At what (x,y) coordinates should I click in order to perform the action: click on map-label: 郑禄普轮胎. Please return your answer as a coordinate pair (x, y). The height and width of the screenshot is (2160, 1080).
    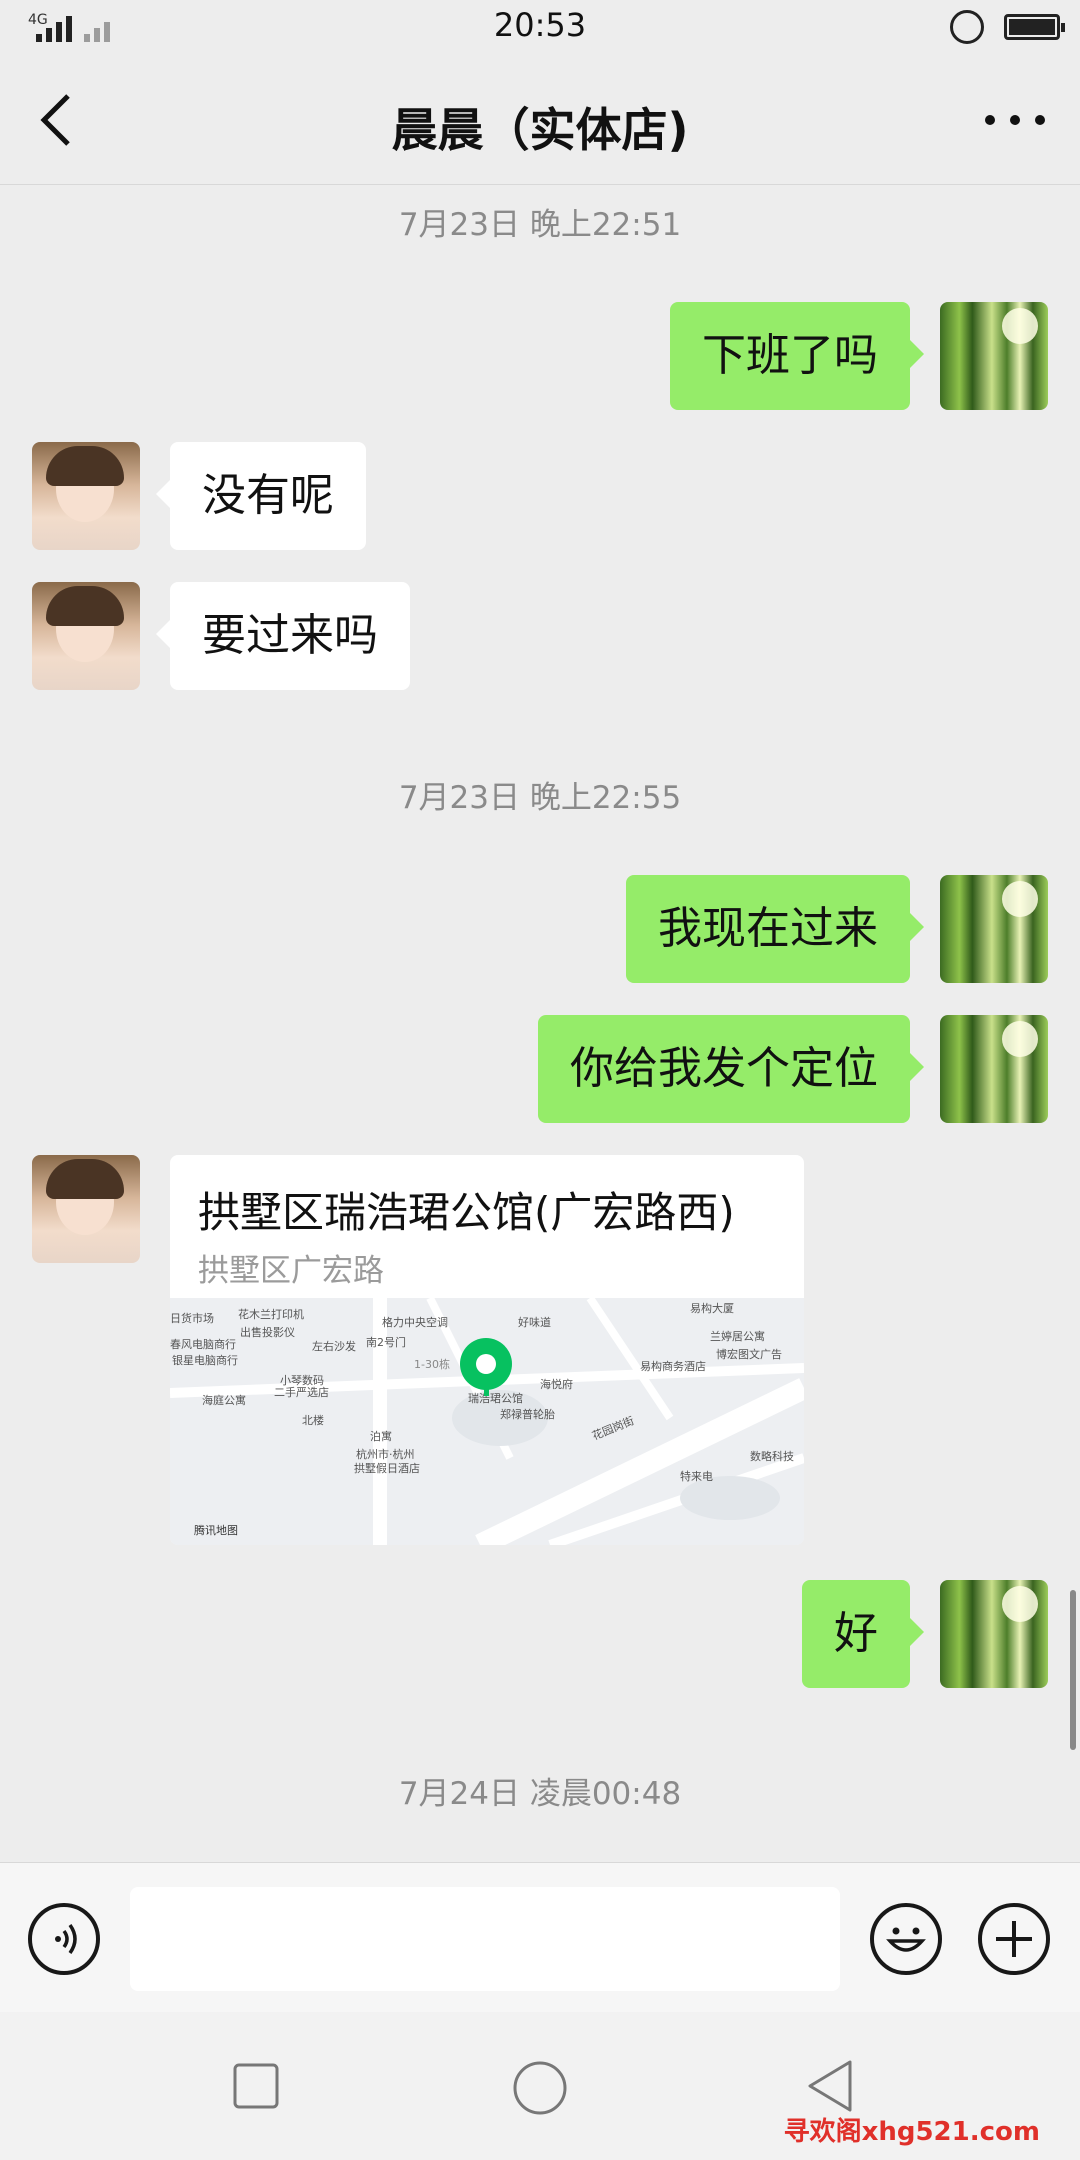
    Looking at the image, I should click on (527, 1414).